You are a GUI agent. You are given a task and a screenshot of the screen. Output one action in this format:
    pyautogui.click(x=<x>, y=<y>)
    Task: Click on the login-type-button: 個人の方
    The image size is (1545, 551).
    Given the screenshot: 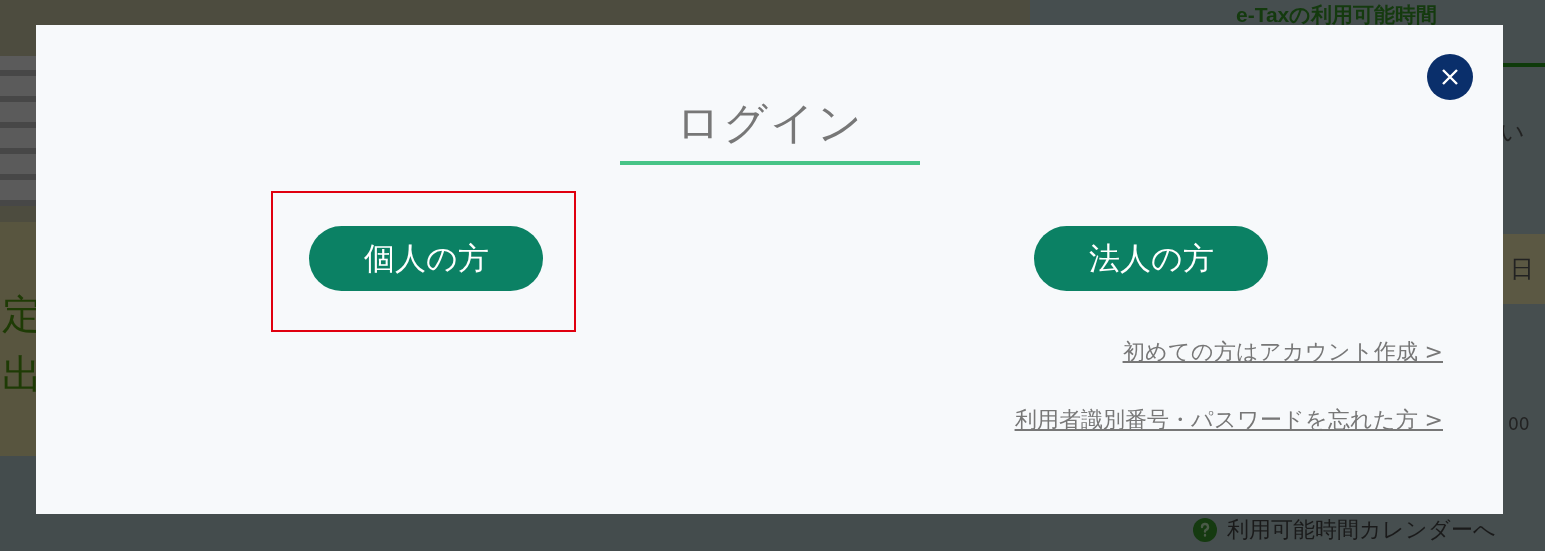 What is the action you would take?
    pyautogui.click(x=426, y=258)
    